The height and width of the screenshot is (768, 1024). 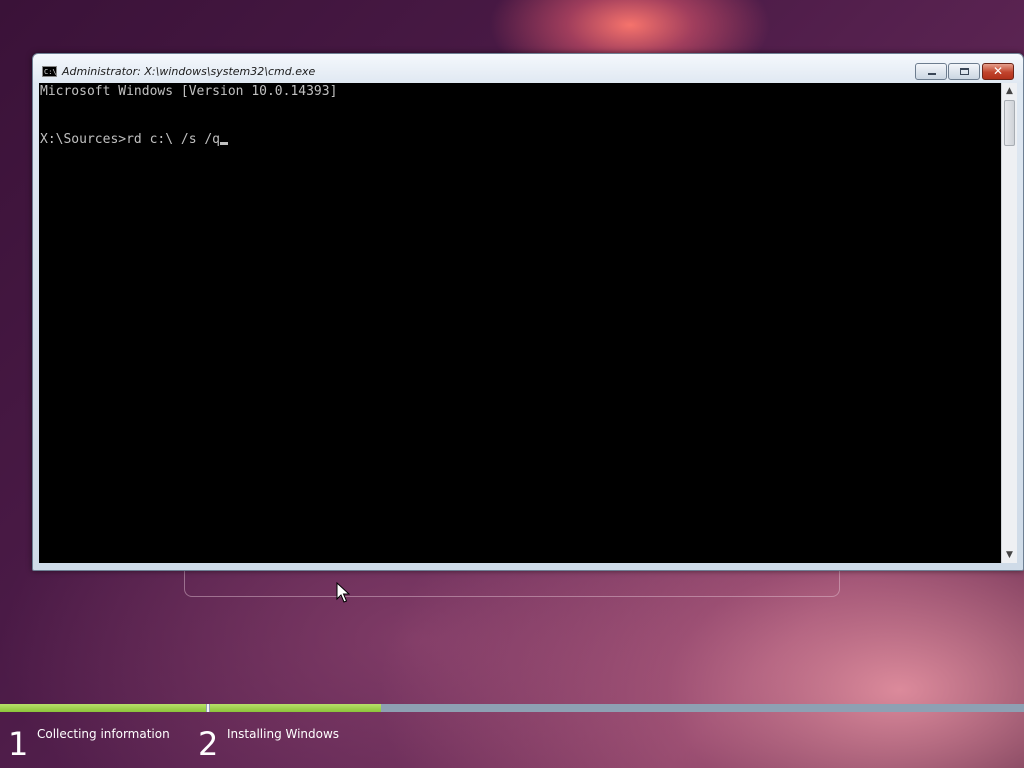 What do you see at coordinates (49, 71) in the screenshot?
I see `cmd-icon: C:\` at bounding box center [49, 71].